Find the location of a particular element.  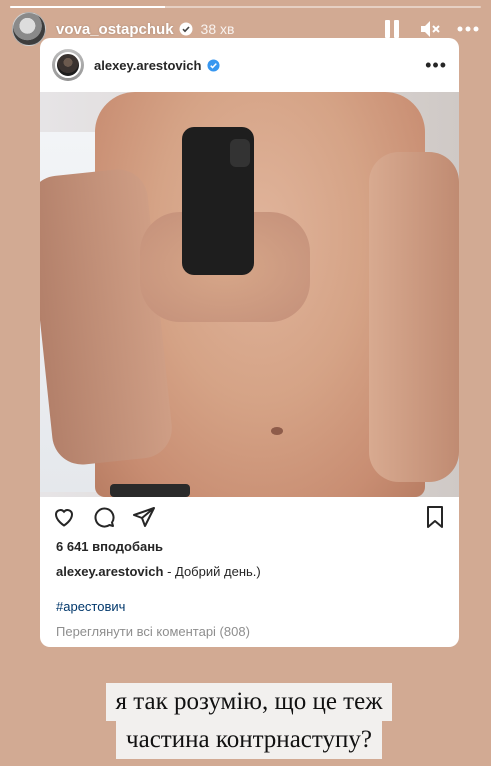

post-action-bar is located at coordinates (249, 517).